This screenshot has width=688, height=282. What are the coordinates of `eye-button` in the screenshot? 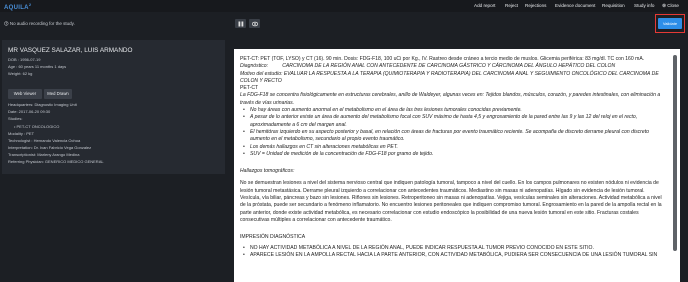 It's located at (254, 23).